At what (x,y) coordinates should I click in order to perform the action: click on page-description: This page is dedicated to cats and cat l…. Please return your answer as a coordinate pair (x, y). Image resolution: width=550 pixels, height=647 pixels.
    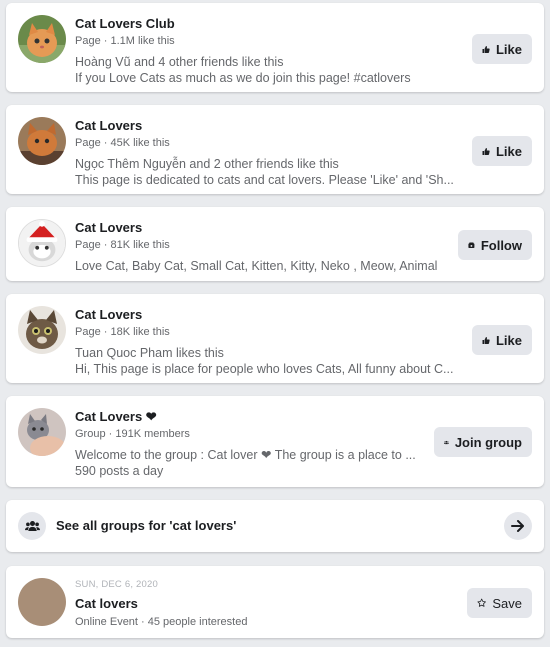
    Looking at the image, I should click on (264, 180).